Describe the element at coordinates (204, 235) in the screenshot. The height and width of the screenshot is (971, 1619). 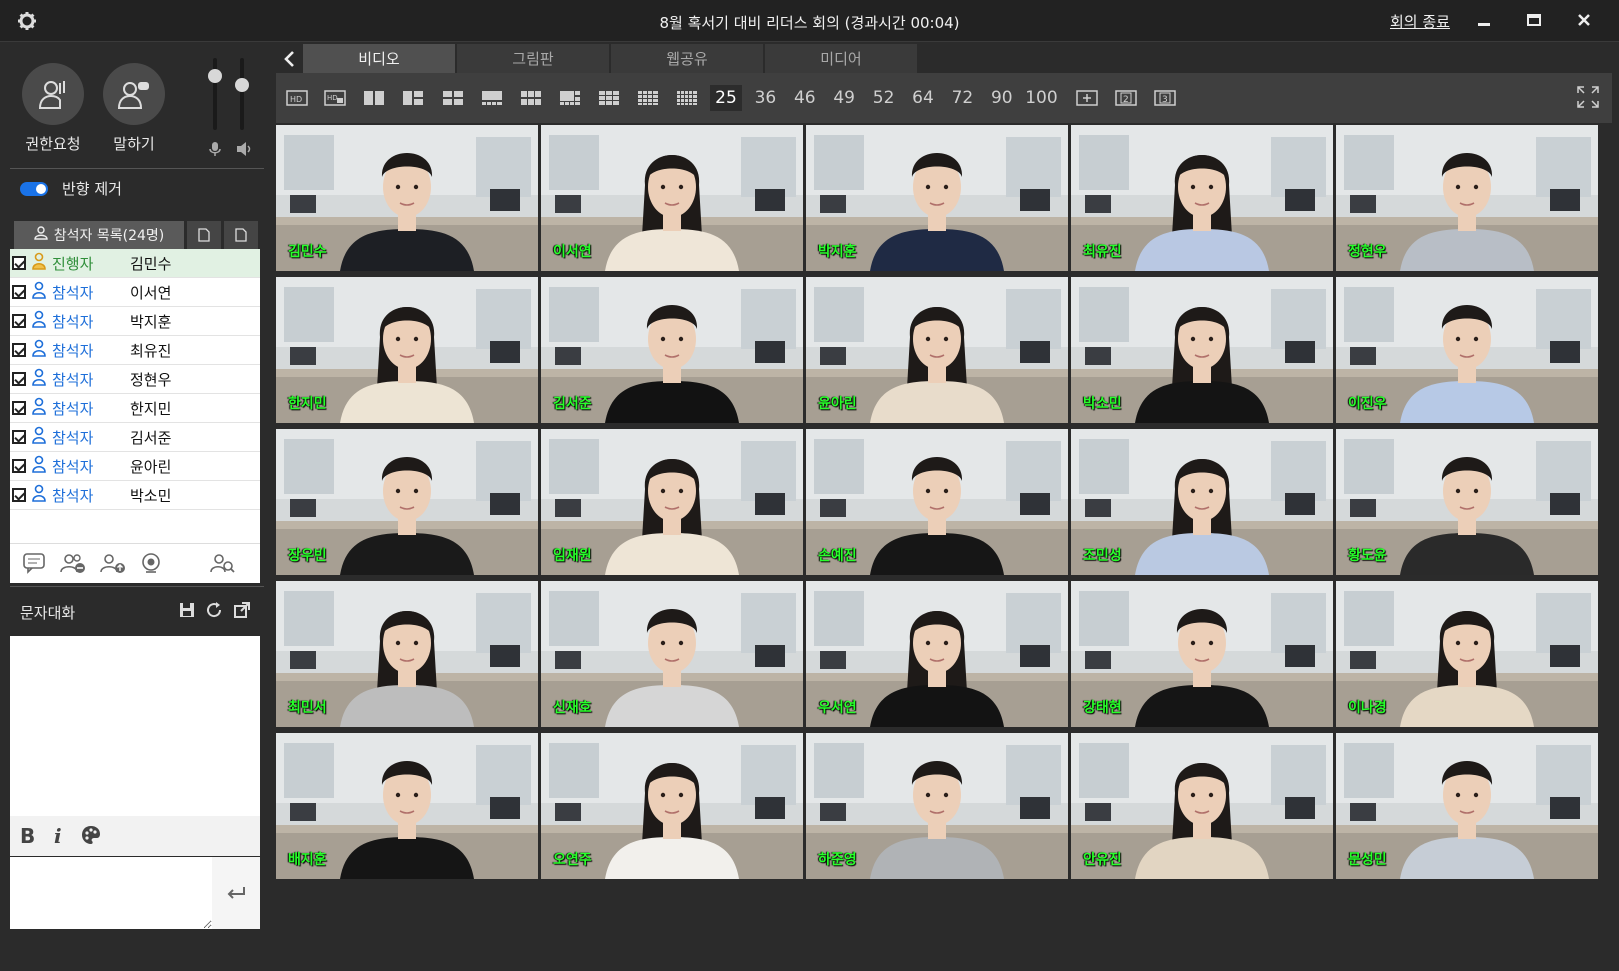
I see `document-icon` at that location.